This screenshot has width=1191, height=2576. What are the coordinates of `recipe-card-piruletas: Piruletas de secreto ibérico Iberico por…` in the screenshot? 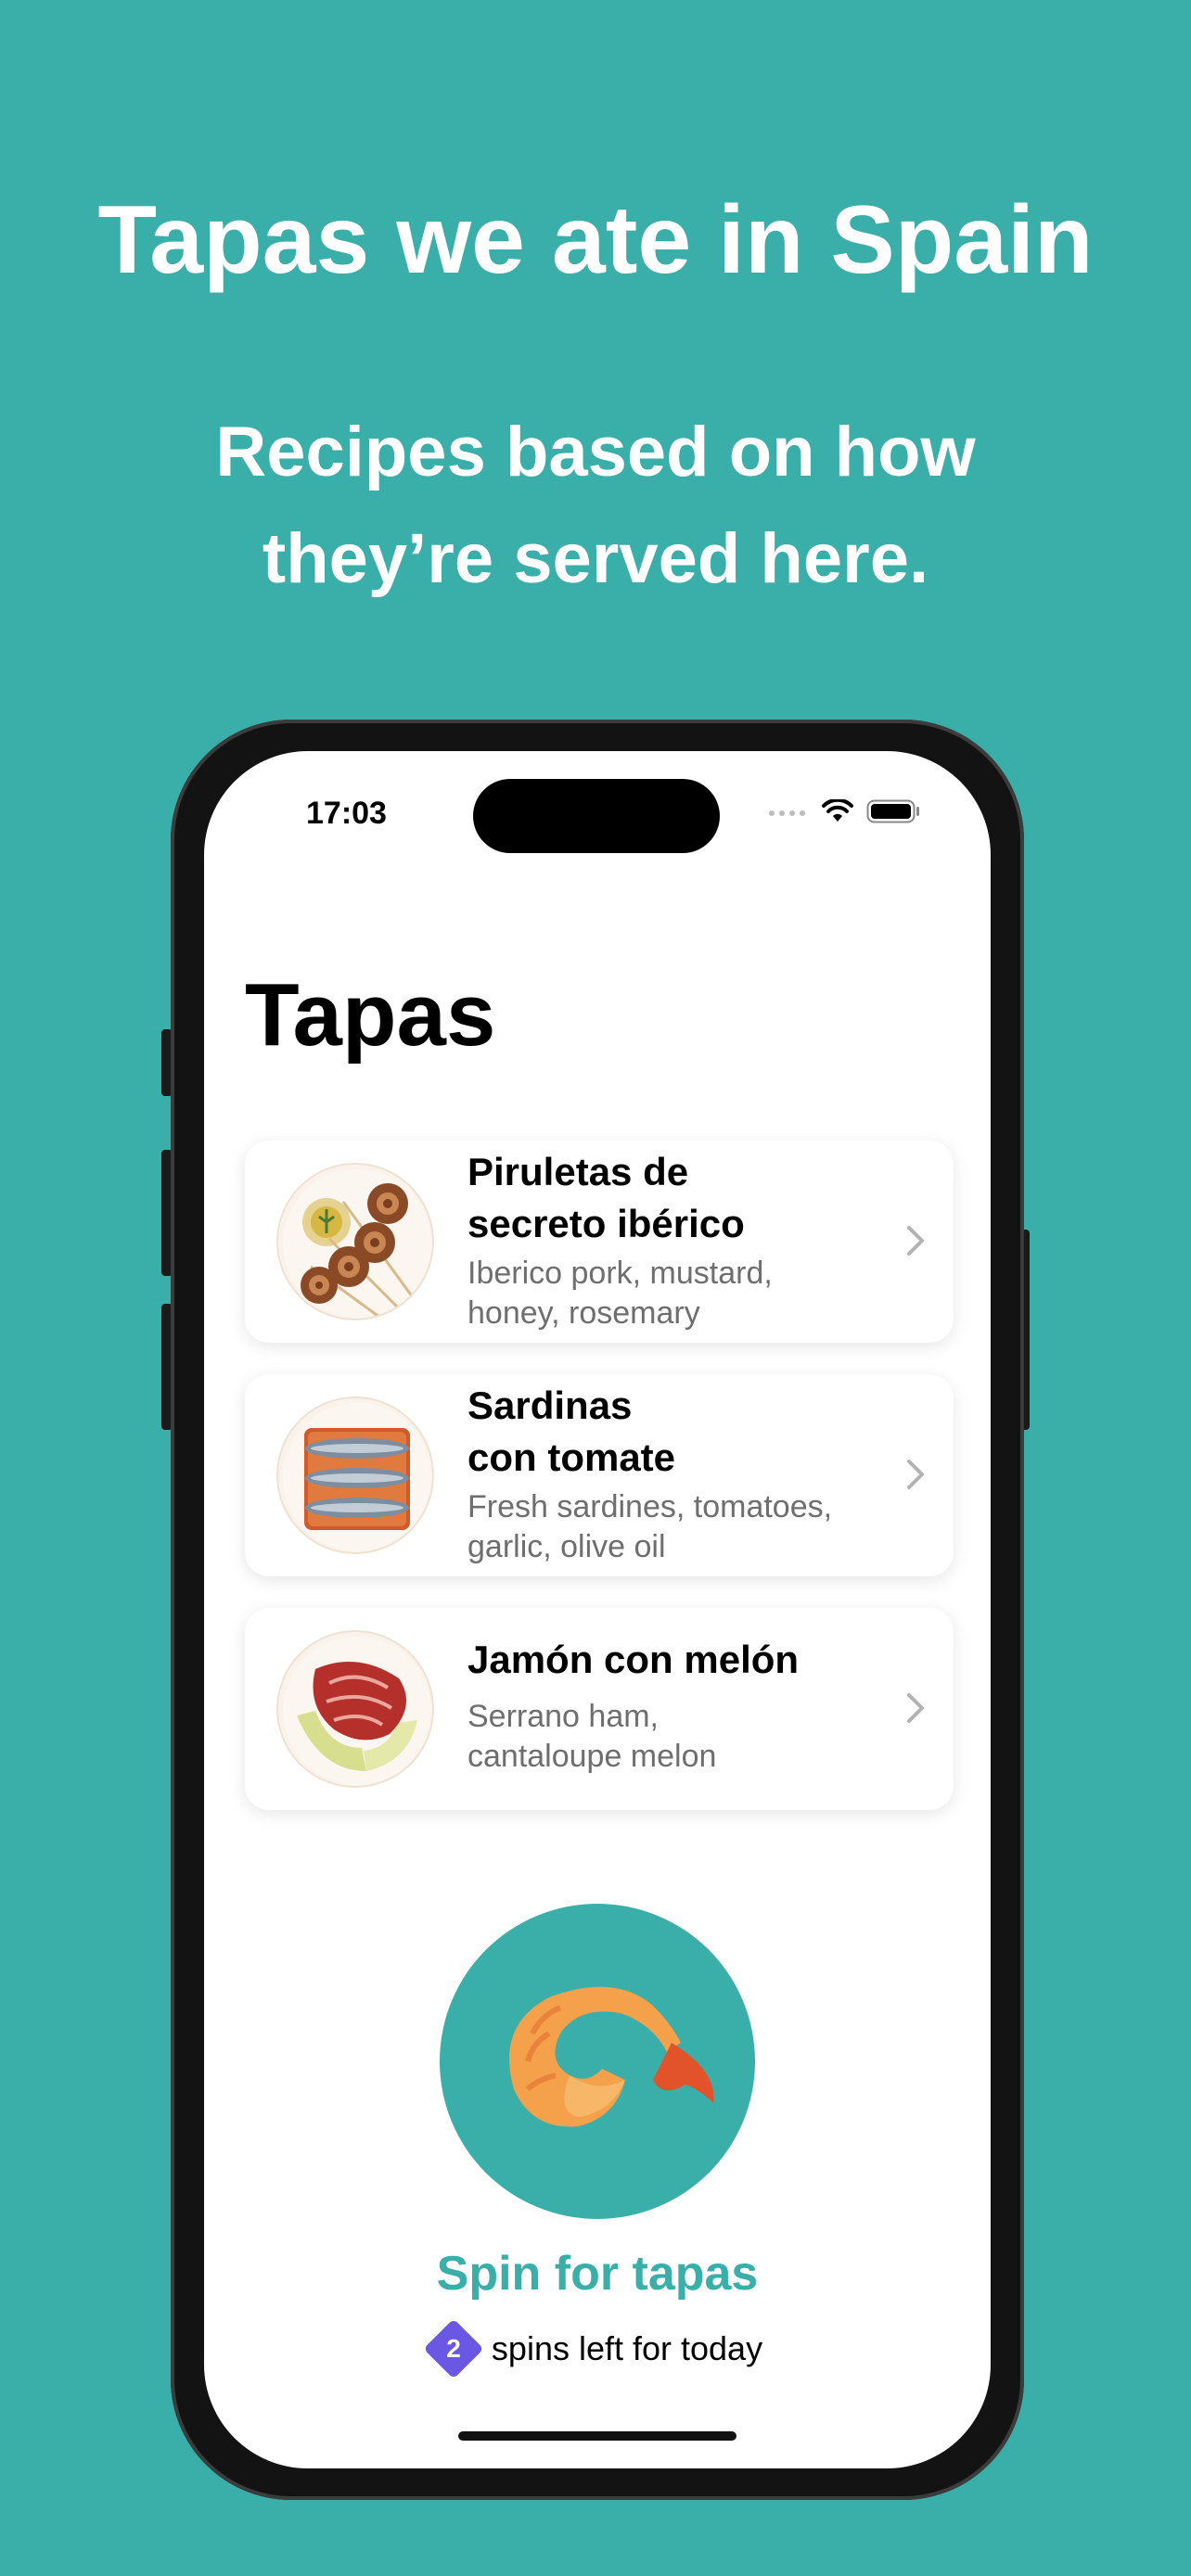 It's located at (599, 1242).